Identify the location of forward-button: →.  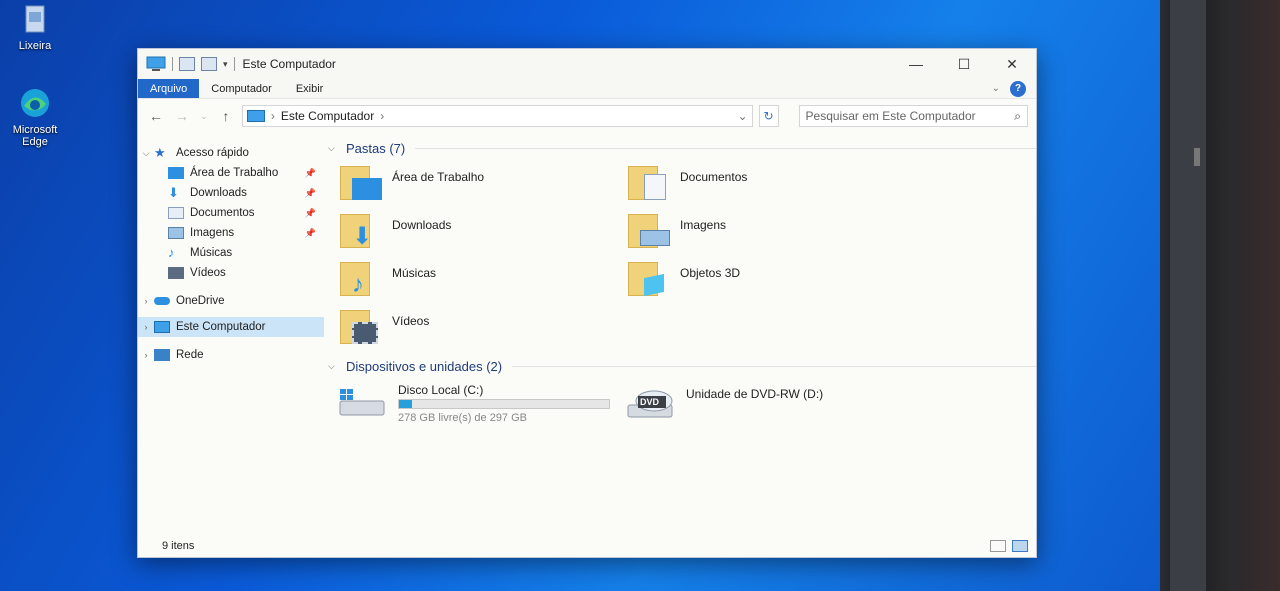
(182, 116).